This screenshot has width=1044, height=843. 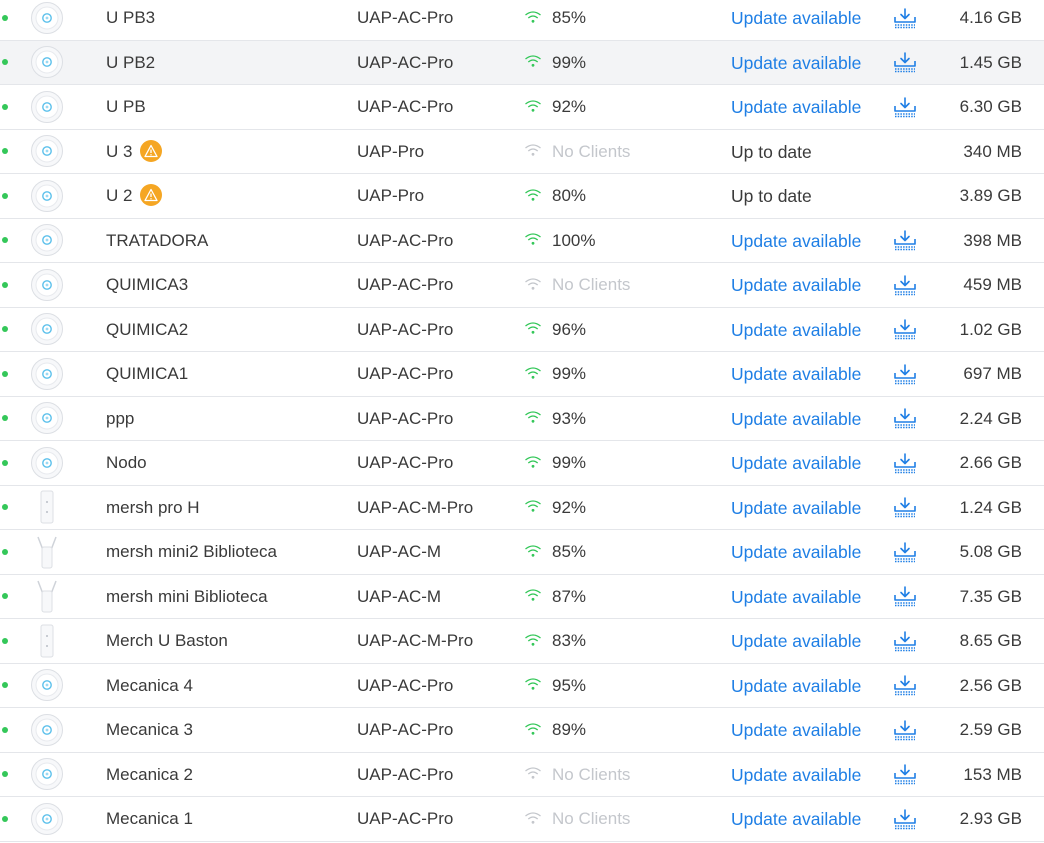 What do you see at coordinates (990, 729) in the screenshot?
I see `data-usage: 2.59 GB` at bounding box center [990, 729].